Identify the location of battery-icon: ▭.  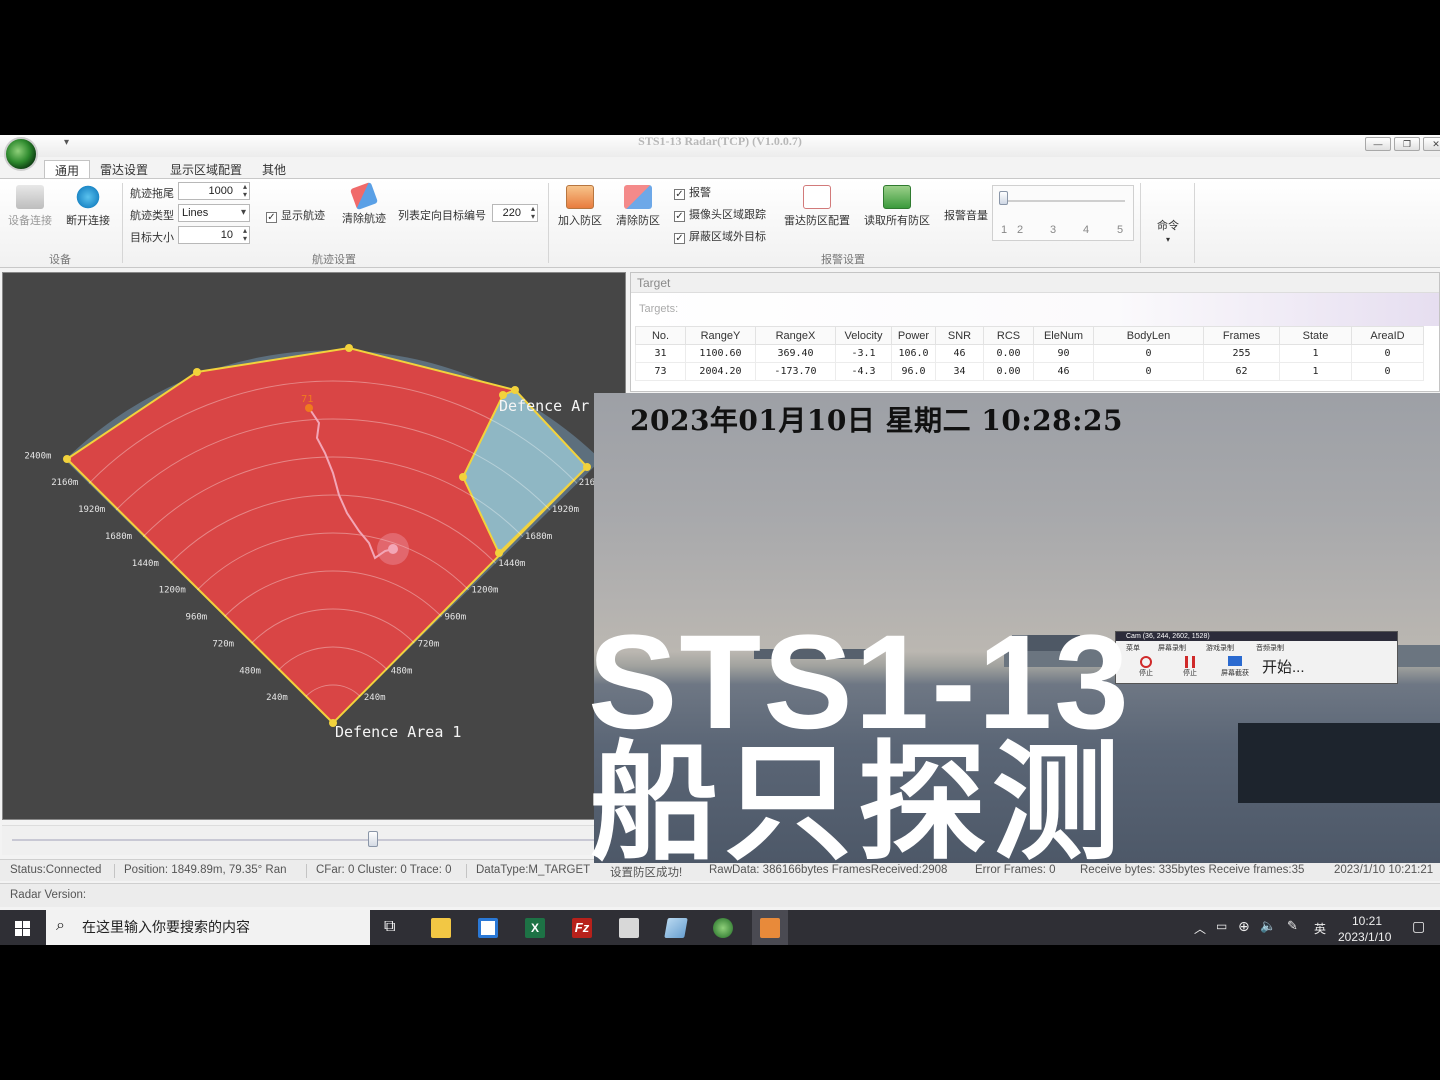
(1221, 926).